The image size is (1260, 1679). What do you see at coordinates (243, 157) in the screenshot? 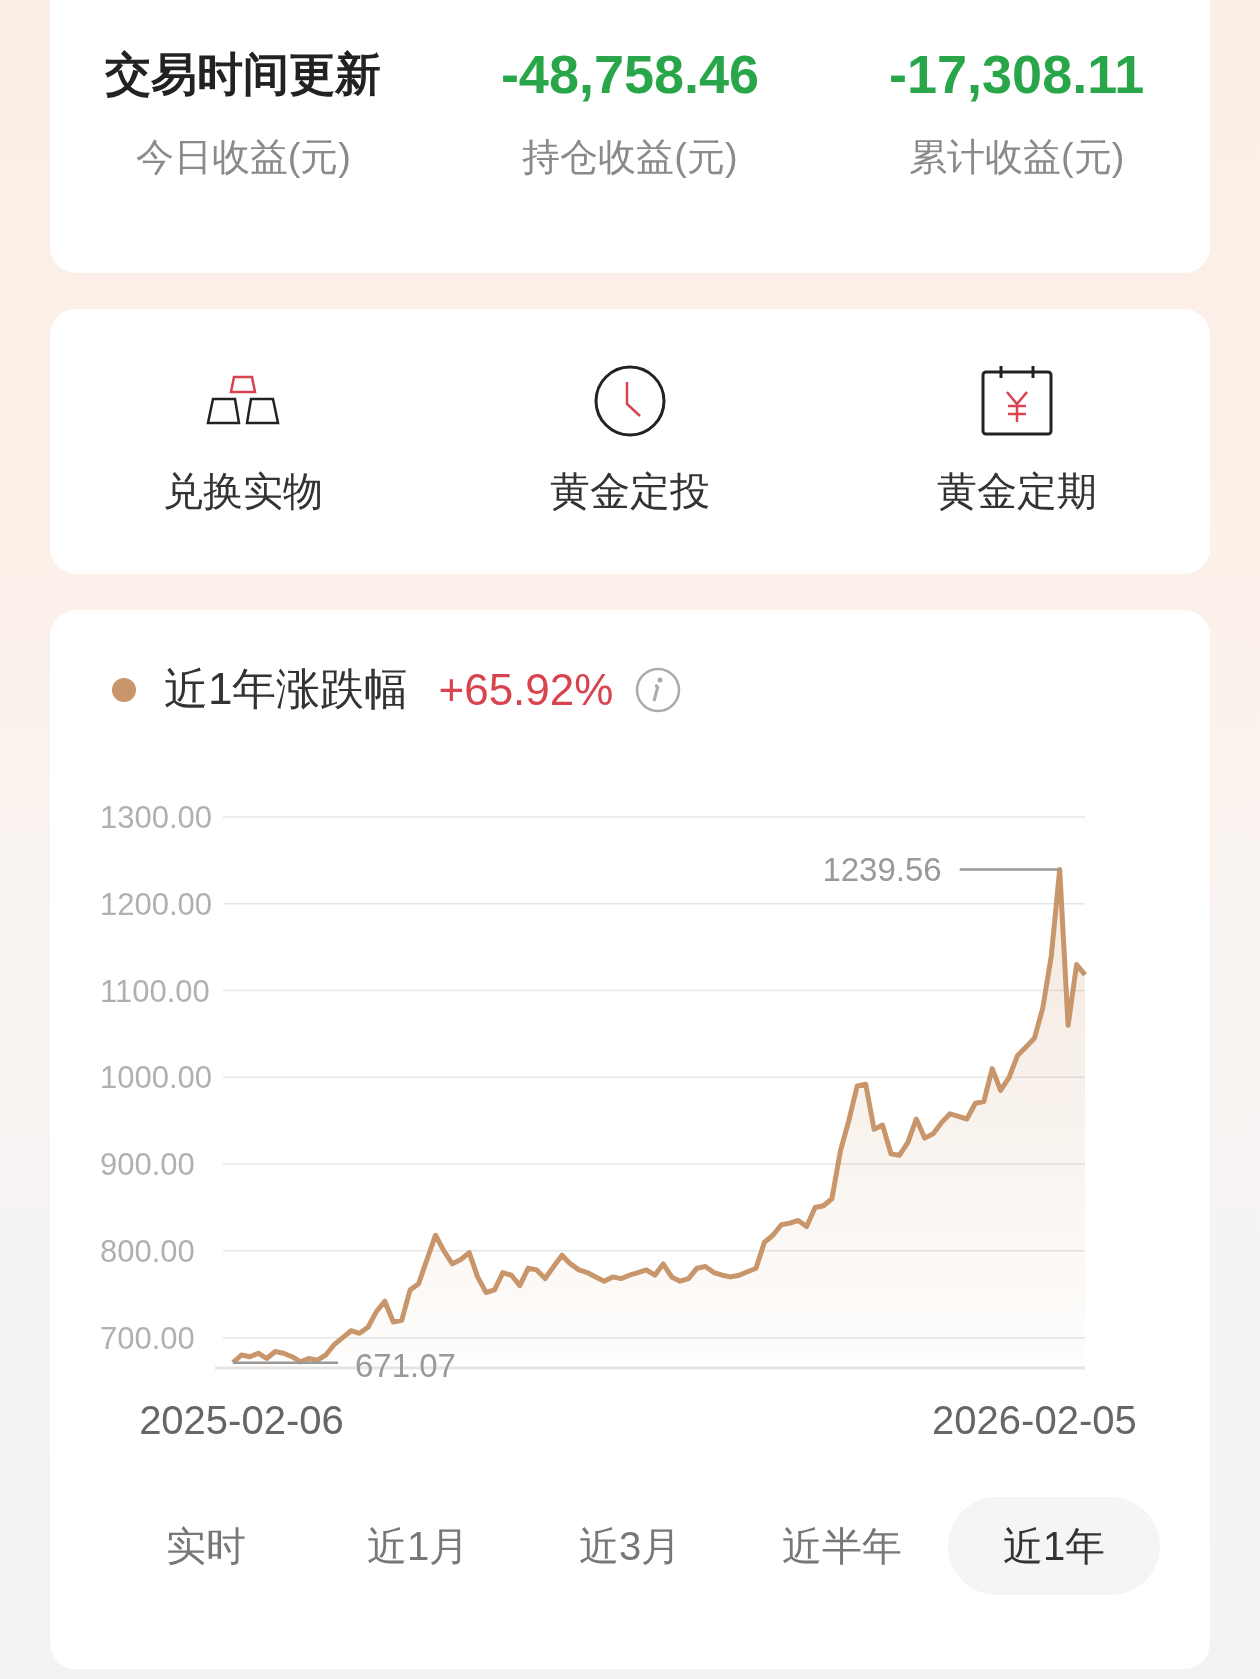
I see `summary-label: 今日收益(元)` at bounding box center [243, 157].